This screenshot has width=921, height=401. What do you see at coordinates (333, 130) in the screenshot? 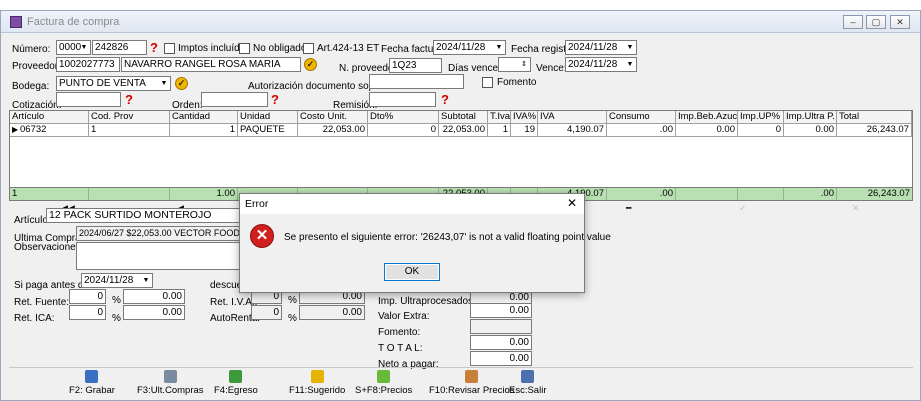
I see `cell-costo-unit: 22,053.00` at bounding box center [333, 130].